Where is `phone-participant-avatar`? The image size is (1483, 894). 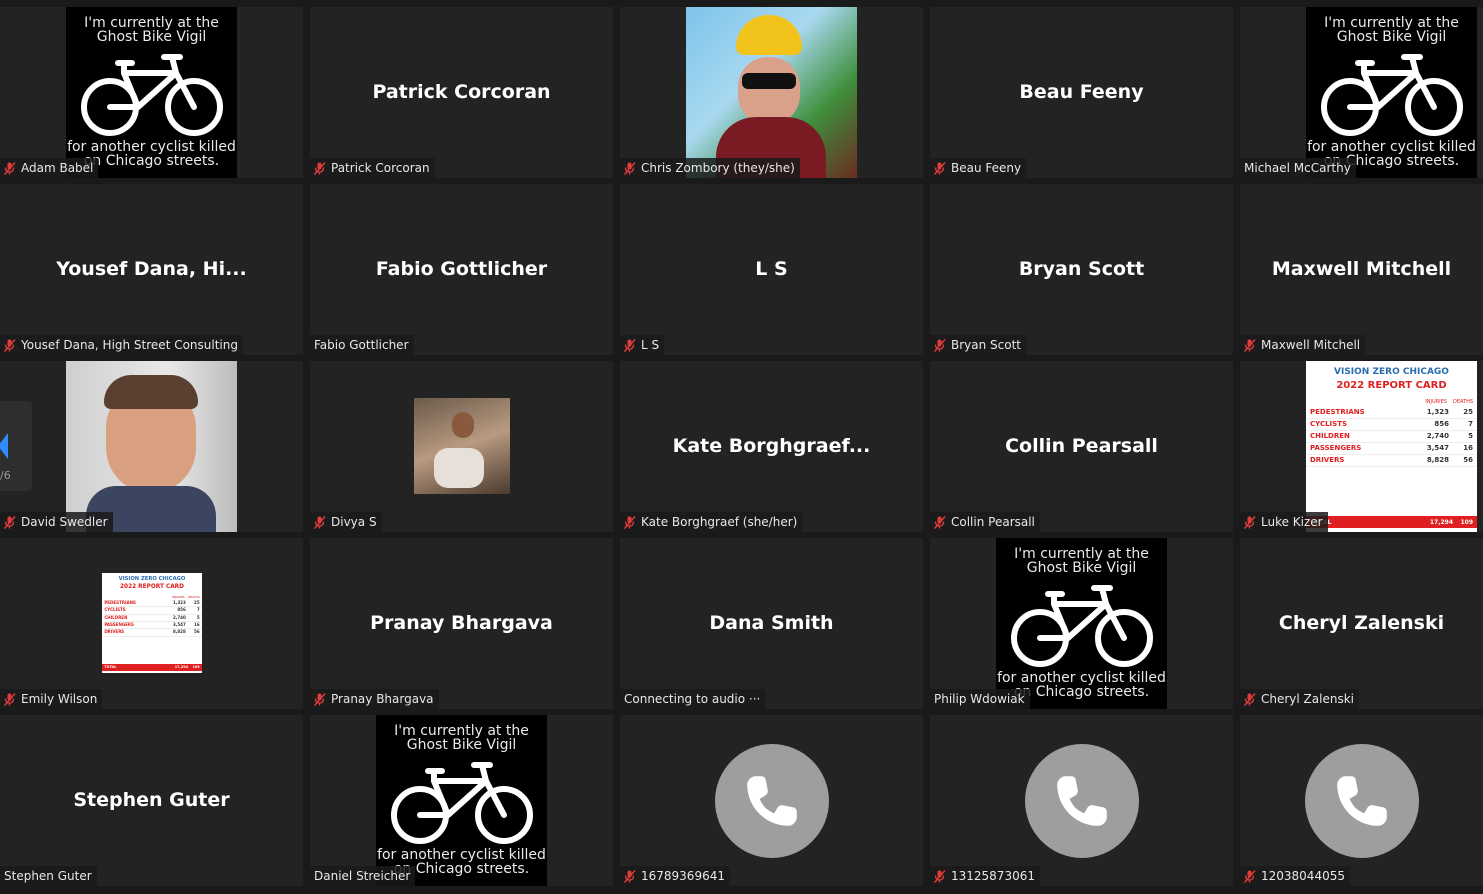 phone-participant-avatar is located at coordinates (1081, 801).